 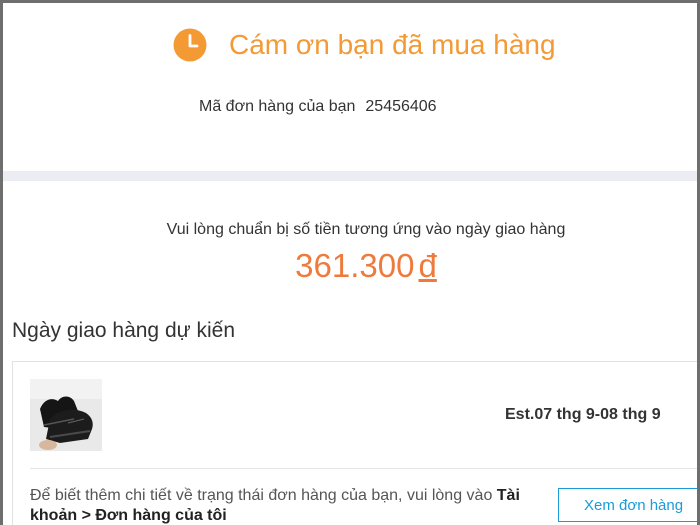 What do you see at coordinates (427, 265) in the screenshot?
I see `currency-symbol: đ` at bounding box center [427, 265].